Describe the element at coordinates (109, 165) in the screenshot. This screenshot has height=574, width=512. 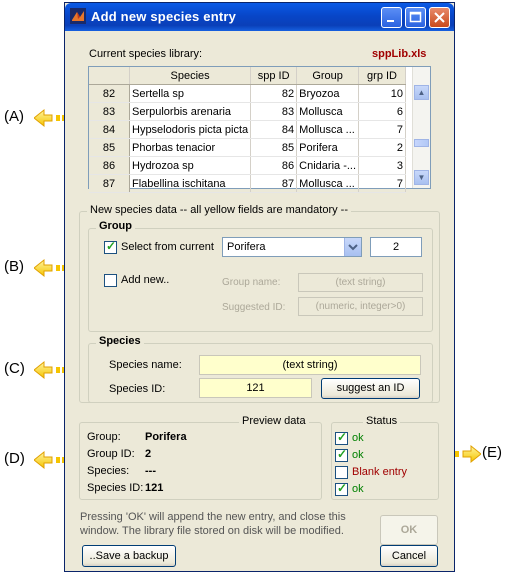
I see `row-number: 86` at that location.